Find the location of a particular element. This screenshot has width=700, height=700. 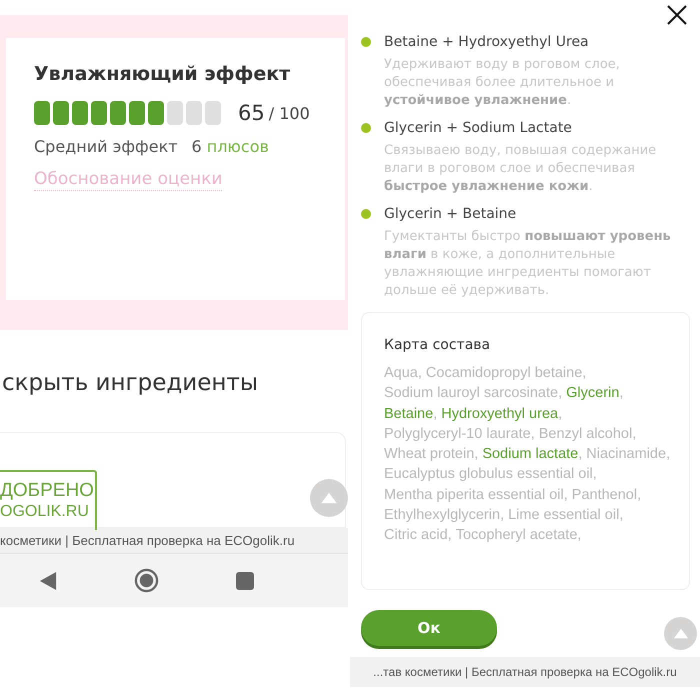

close-icon is located at coordinates (677, 15).